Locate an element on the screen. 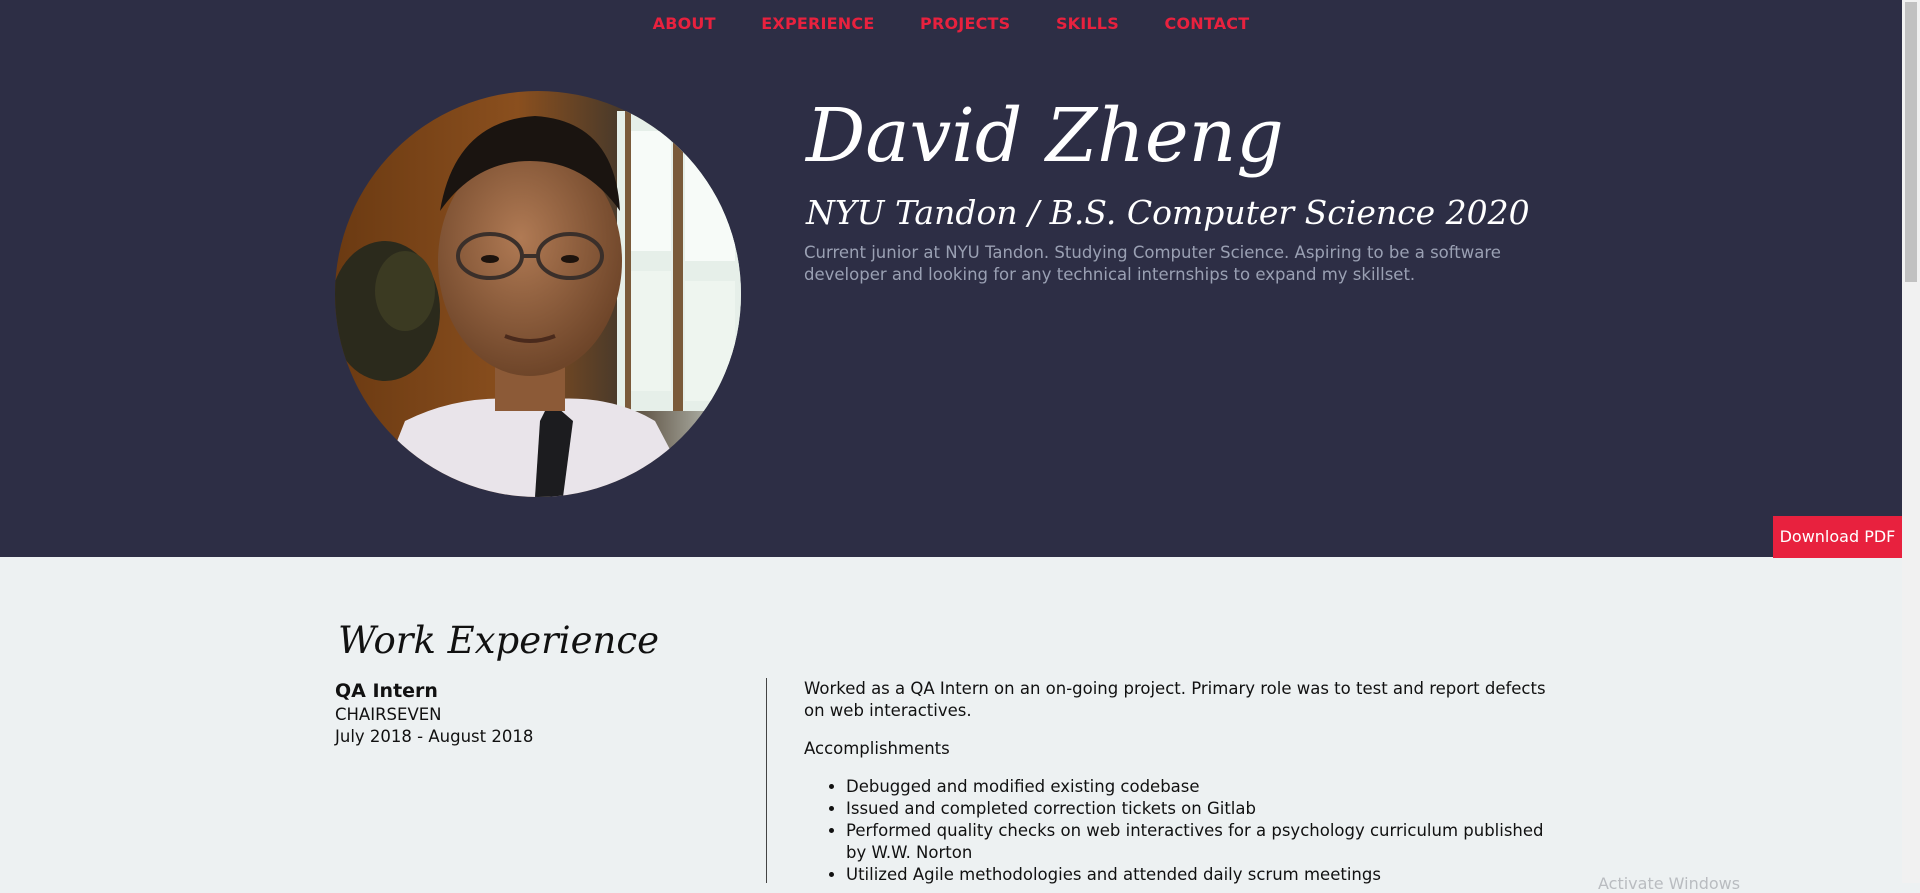 The width and height of the screenshot is (1920, 893). scrollbar-thumb is located at coordinates (1911, 142).